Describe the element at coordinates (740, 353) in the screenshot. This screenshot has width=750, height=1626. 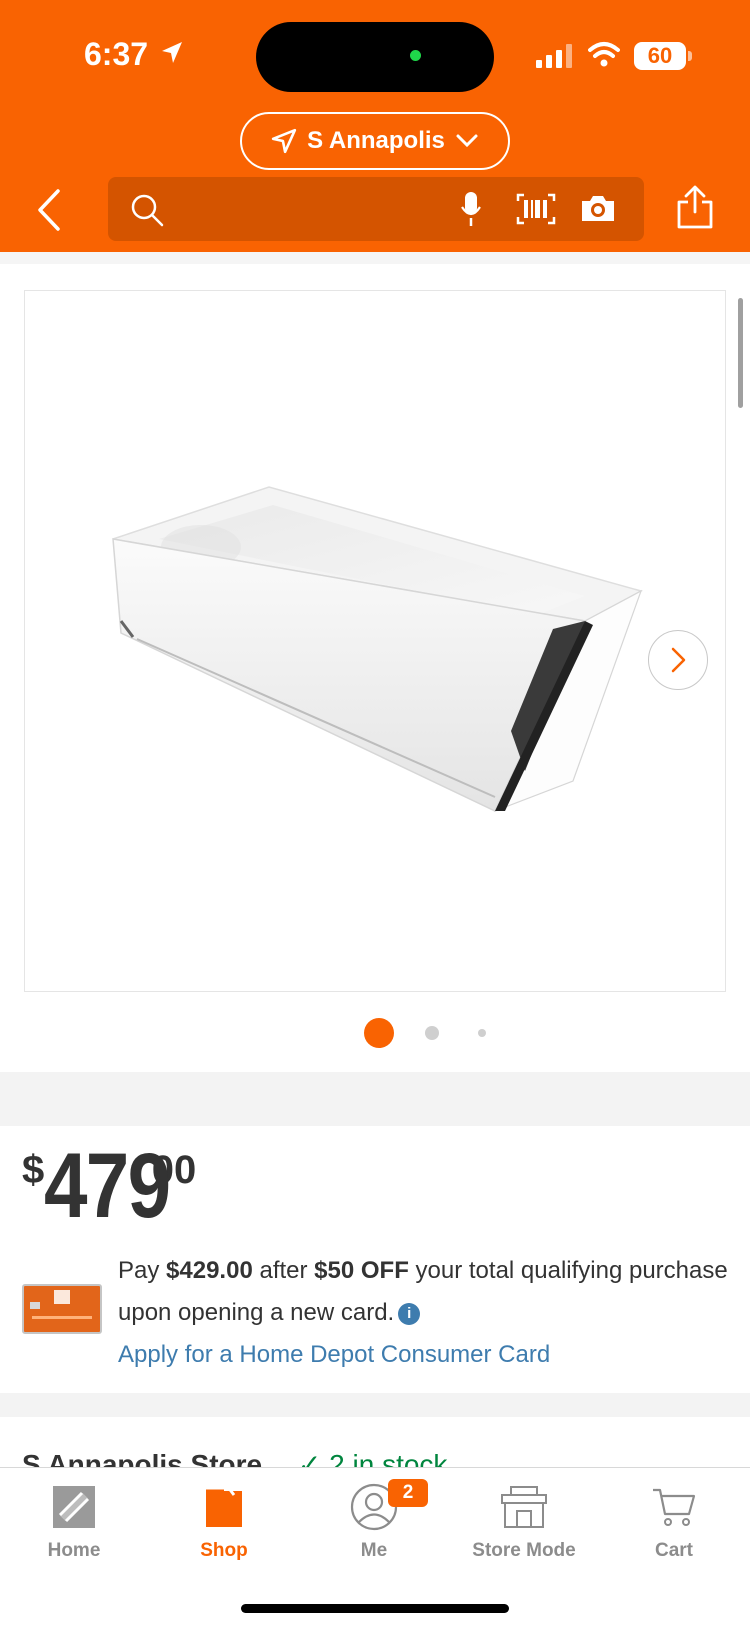
I see `scroll-indicator` at that location.